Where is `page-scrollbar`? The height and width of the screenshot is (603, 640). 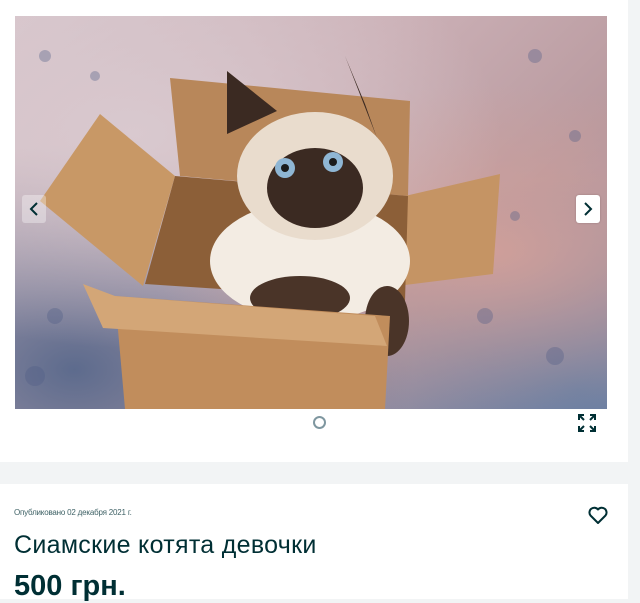 page-scrollbar is located at coordinates (634, 299).